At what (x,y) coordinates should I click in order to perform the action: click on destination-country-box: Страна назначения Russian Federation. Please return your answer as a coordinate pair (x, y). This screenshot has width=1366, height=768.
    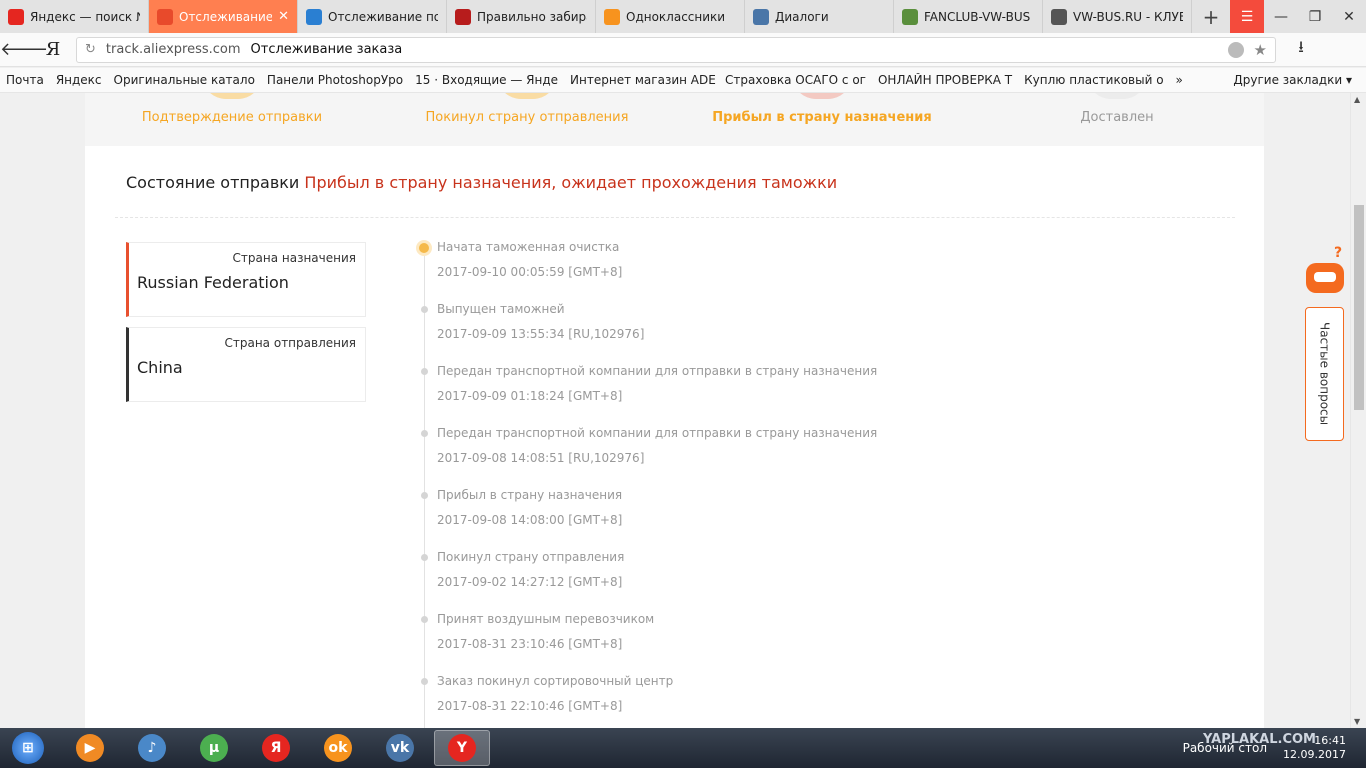
    Looking at the image, I should click on (246, 279).